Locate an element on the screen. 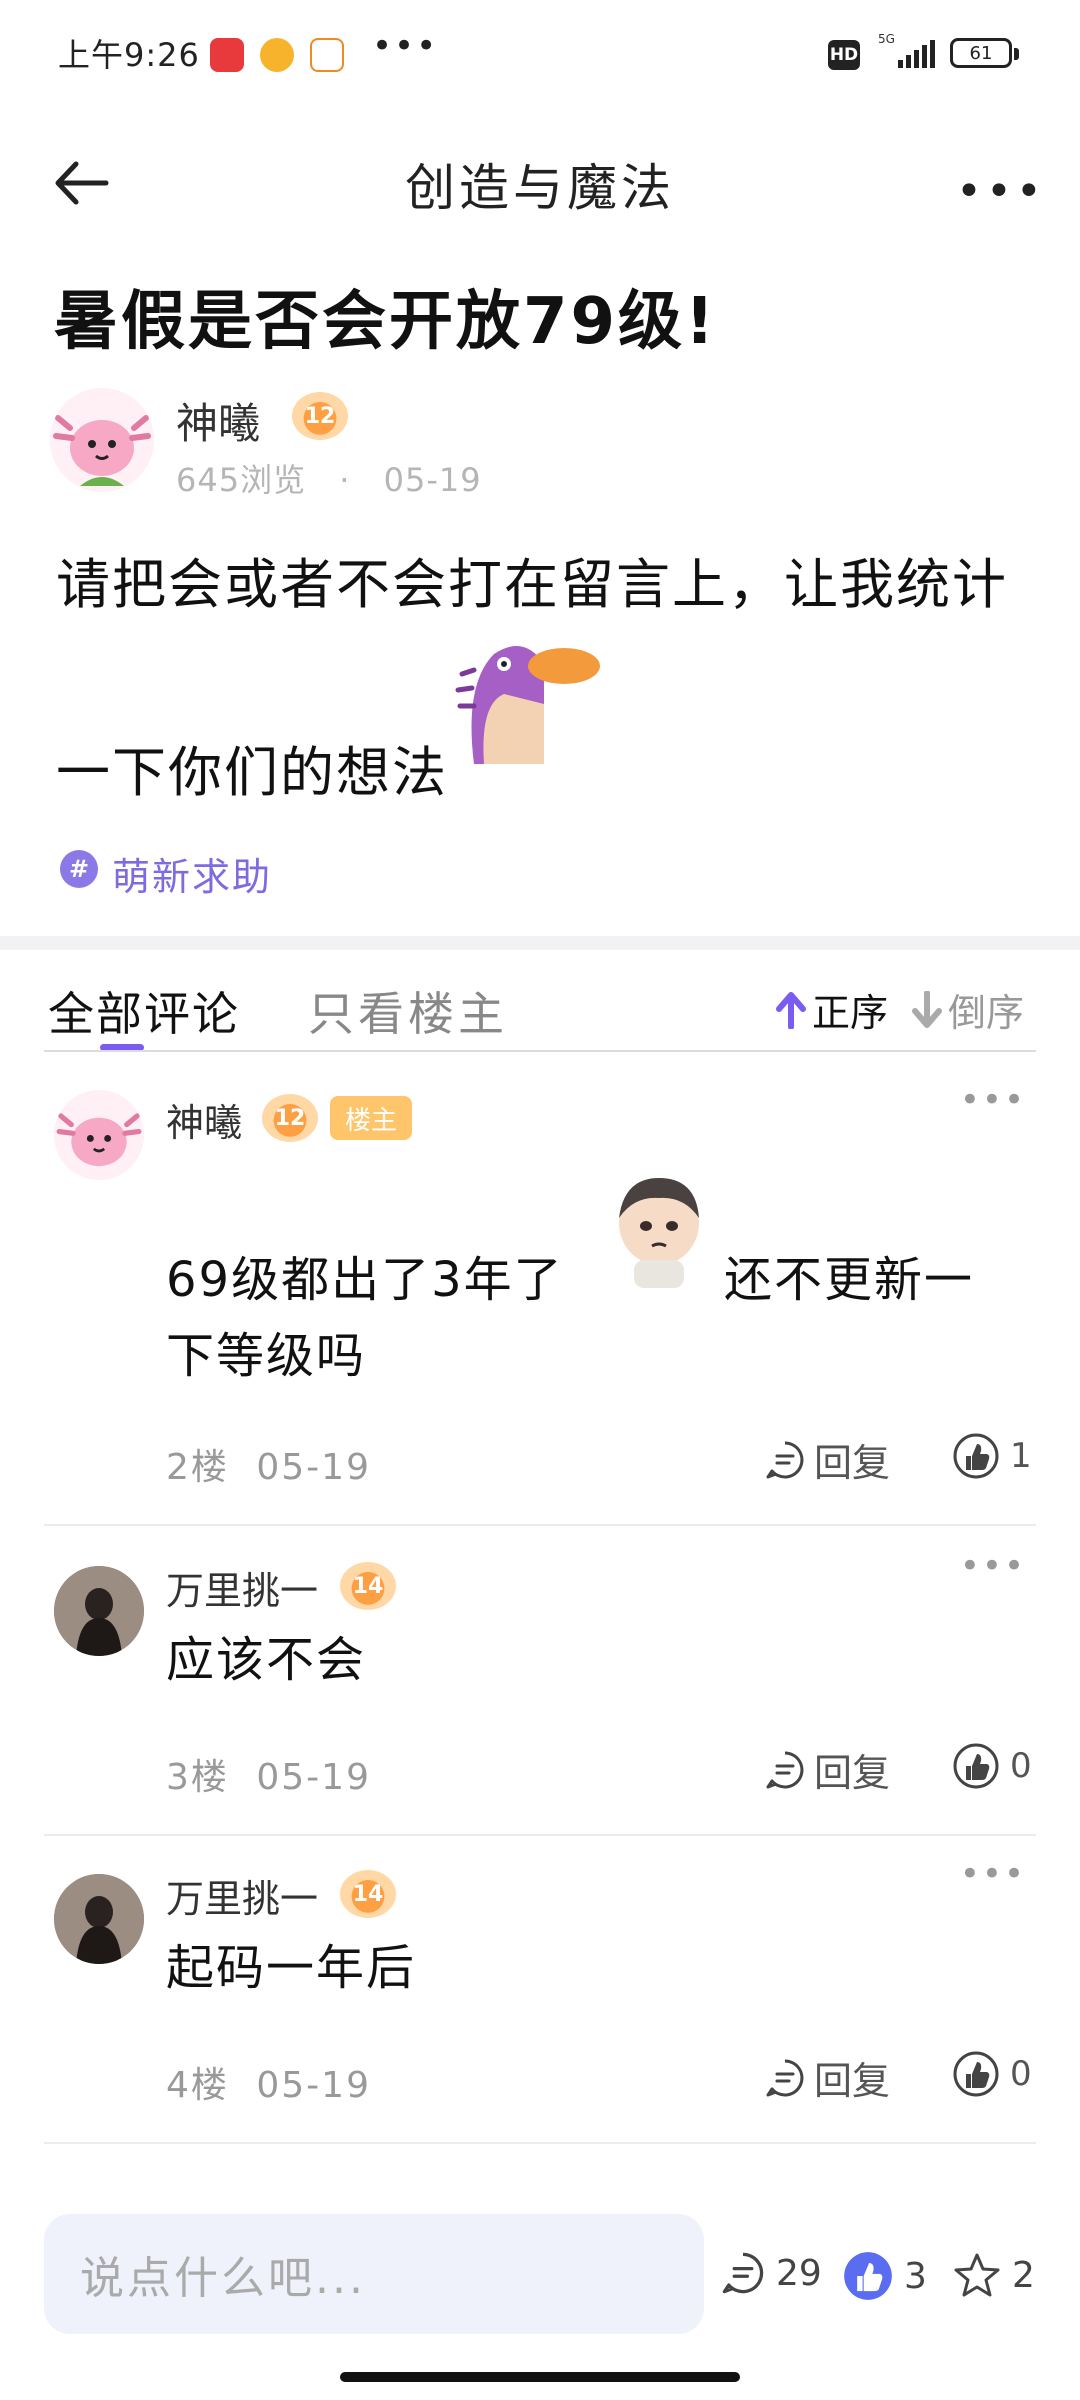 The width and height of the screenshot is (1080, 2400). favorite-button: 2 is located at coordinates (993, 2275).